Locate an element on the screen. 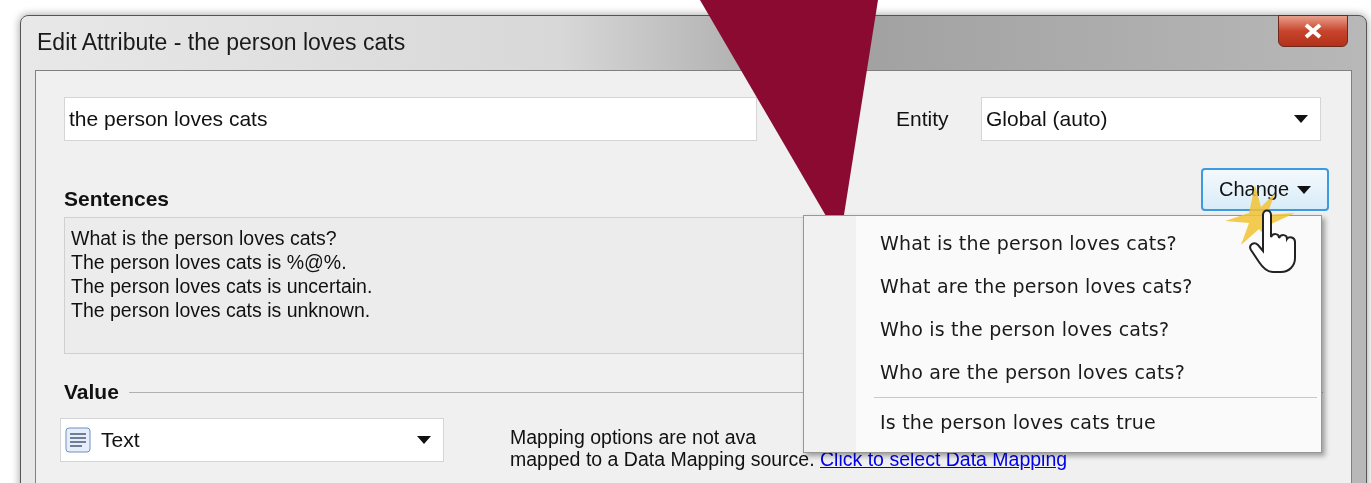  sentence-line: The person loves cats is unknown. is located at coordinates (221, 310).